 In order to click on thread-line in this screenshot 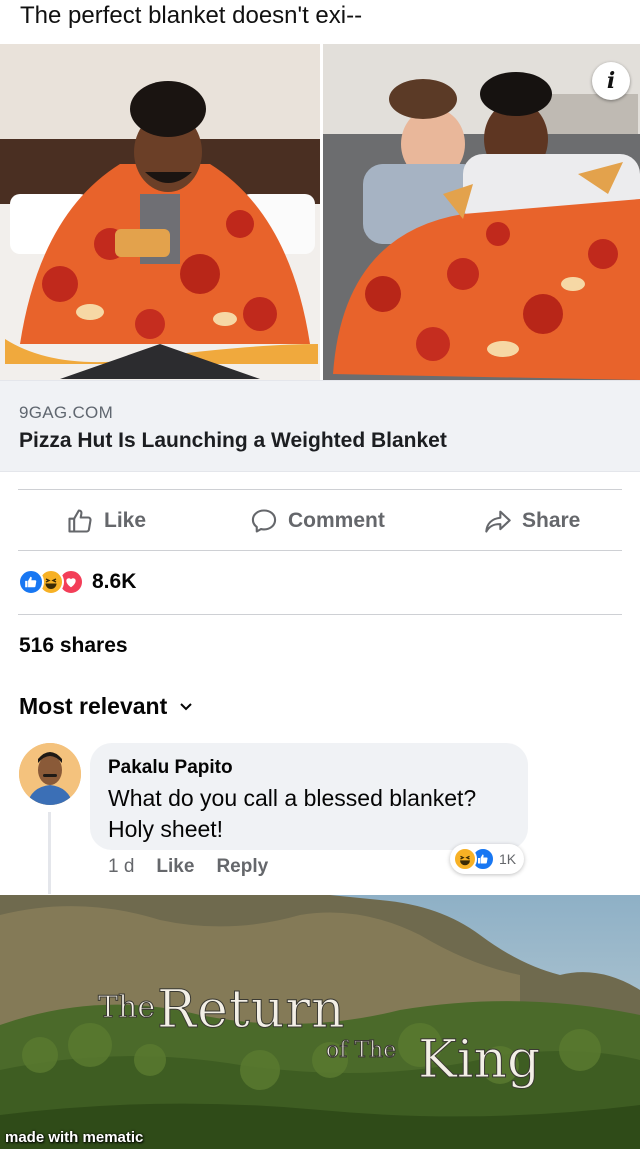, I will do `click(49, 853)`.